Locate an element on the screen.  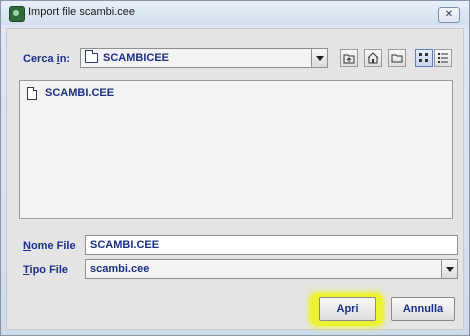
close-button: ✕ is located at coordinates (449, 15).